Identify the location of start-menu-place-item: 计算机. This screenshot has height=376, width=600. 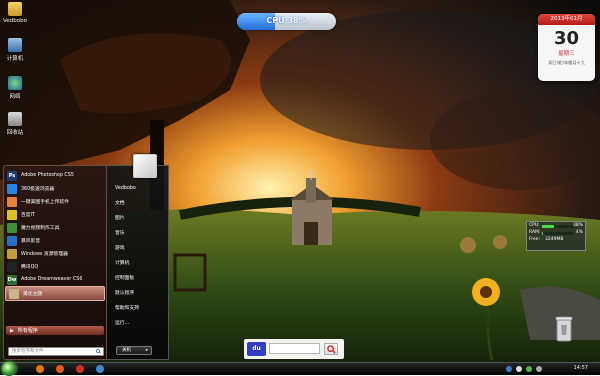
(137, 263).